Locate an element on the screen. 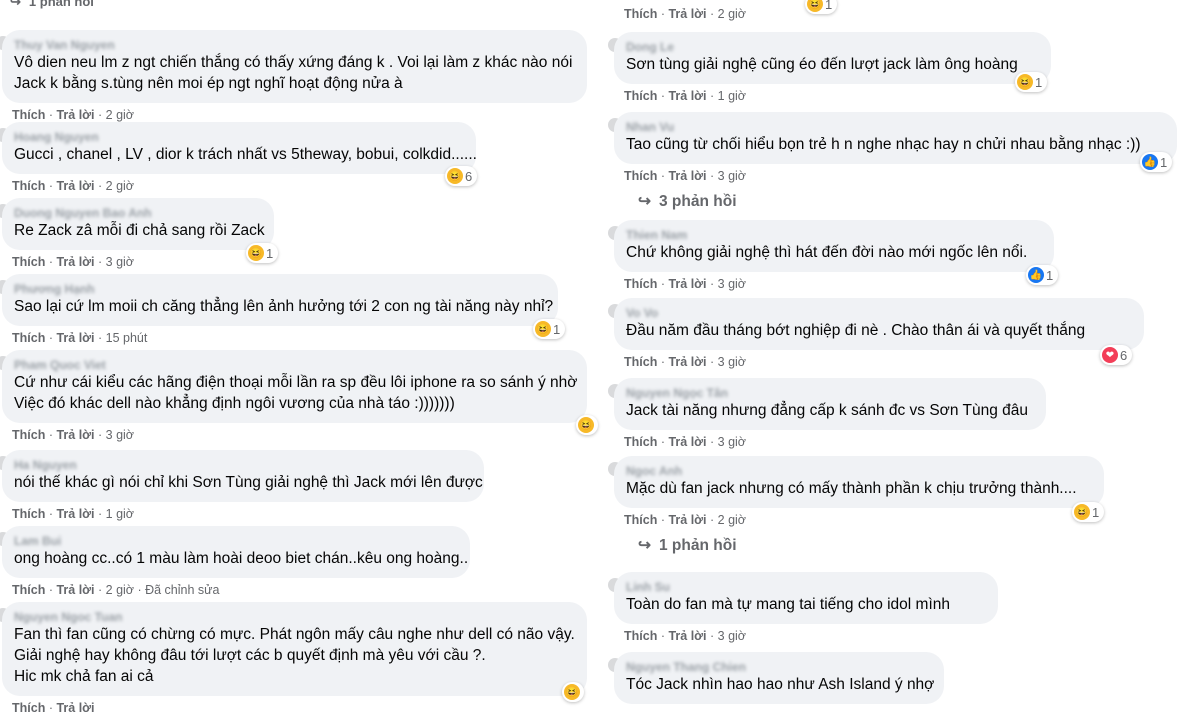 Image resolution: width=1200 pixels, height=715 pixels. comment-author: Thuy Van Nguyen is located at coordinates (294, 45).